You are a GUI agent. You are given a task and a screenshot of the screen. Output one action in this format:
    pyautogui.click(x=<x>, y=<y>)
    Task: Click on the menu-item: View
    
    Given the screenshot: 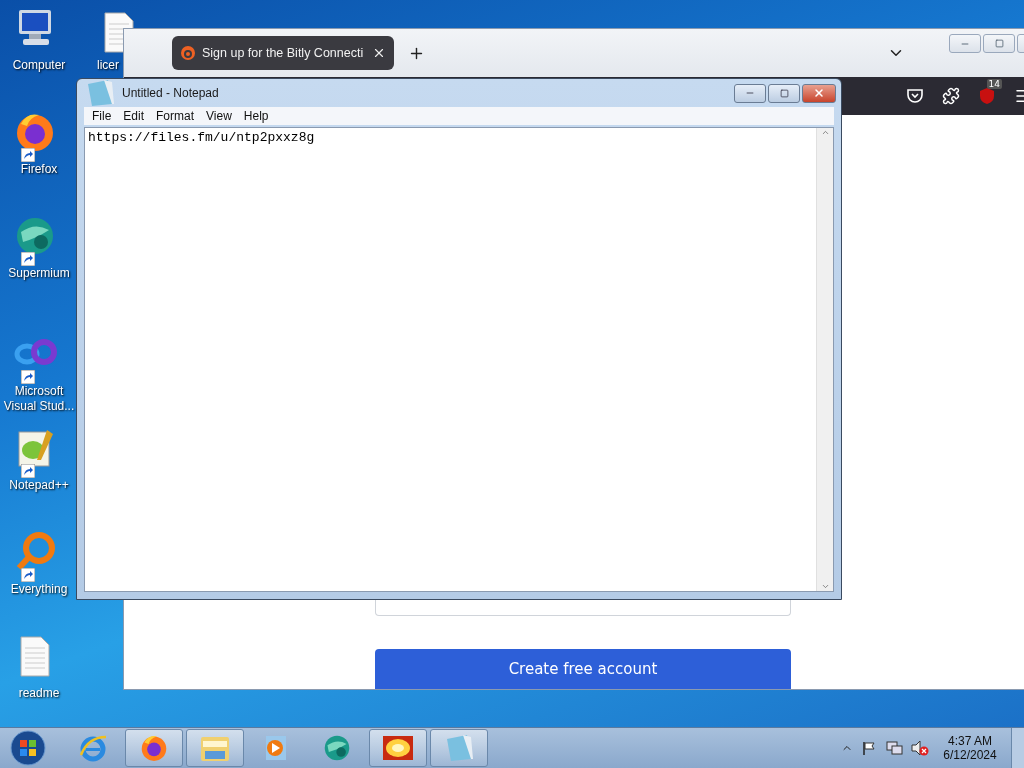 What is the action you would take?
    pyautogui.click(x=219, y=116)
    